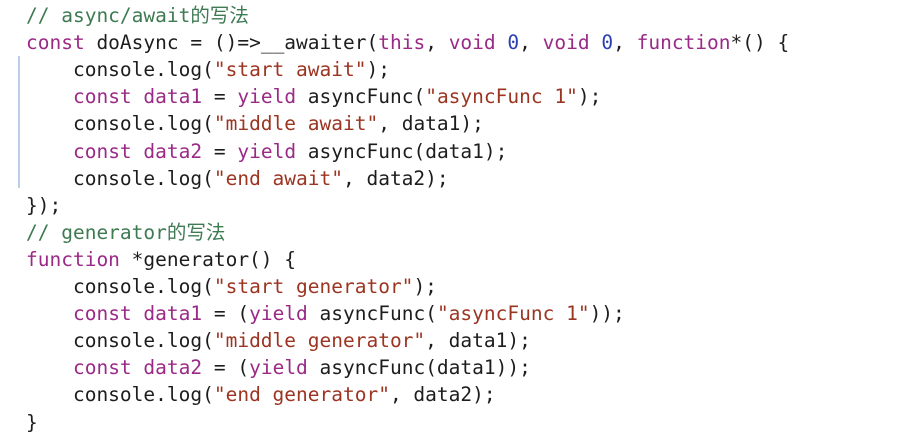 This screenshot has width=920, height=439. I want to click on code-line: // generator的写法, so click(125, 232).